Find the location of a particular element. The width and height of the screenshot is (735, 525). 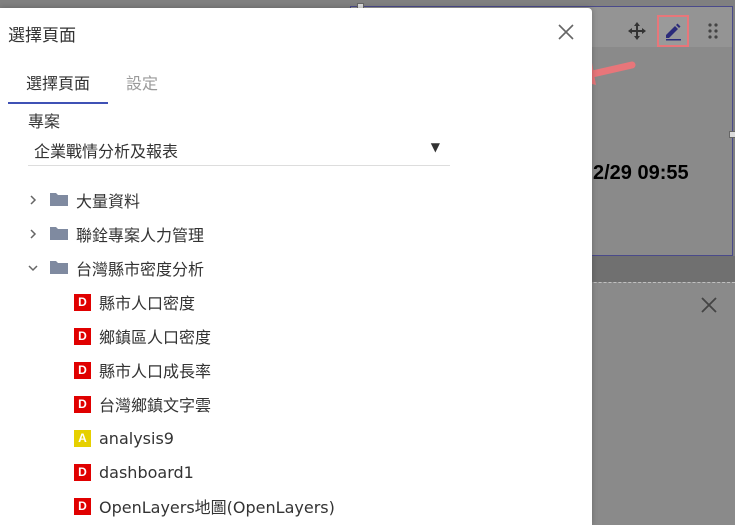

tree-page-item: D OpenLayers地圖(OpenLayers) is located at coordinates (204, 506).